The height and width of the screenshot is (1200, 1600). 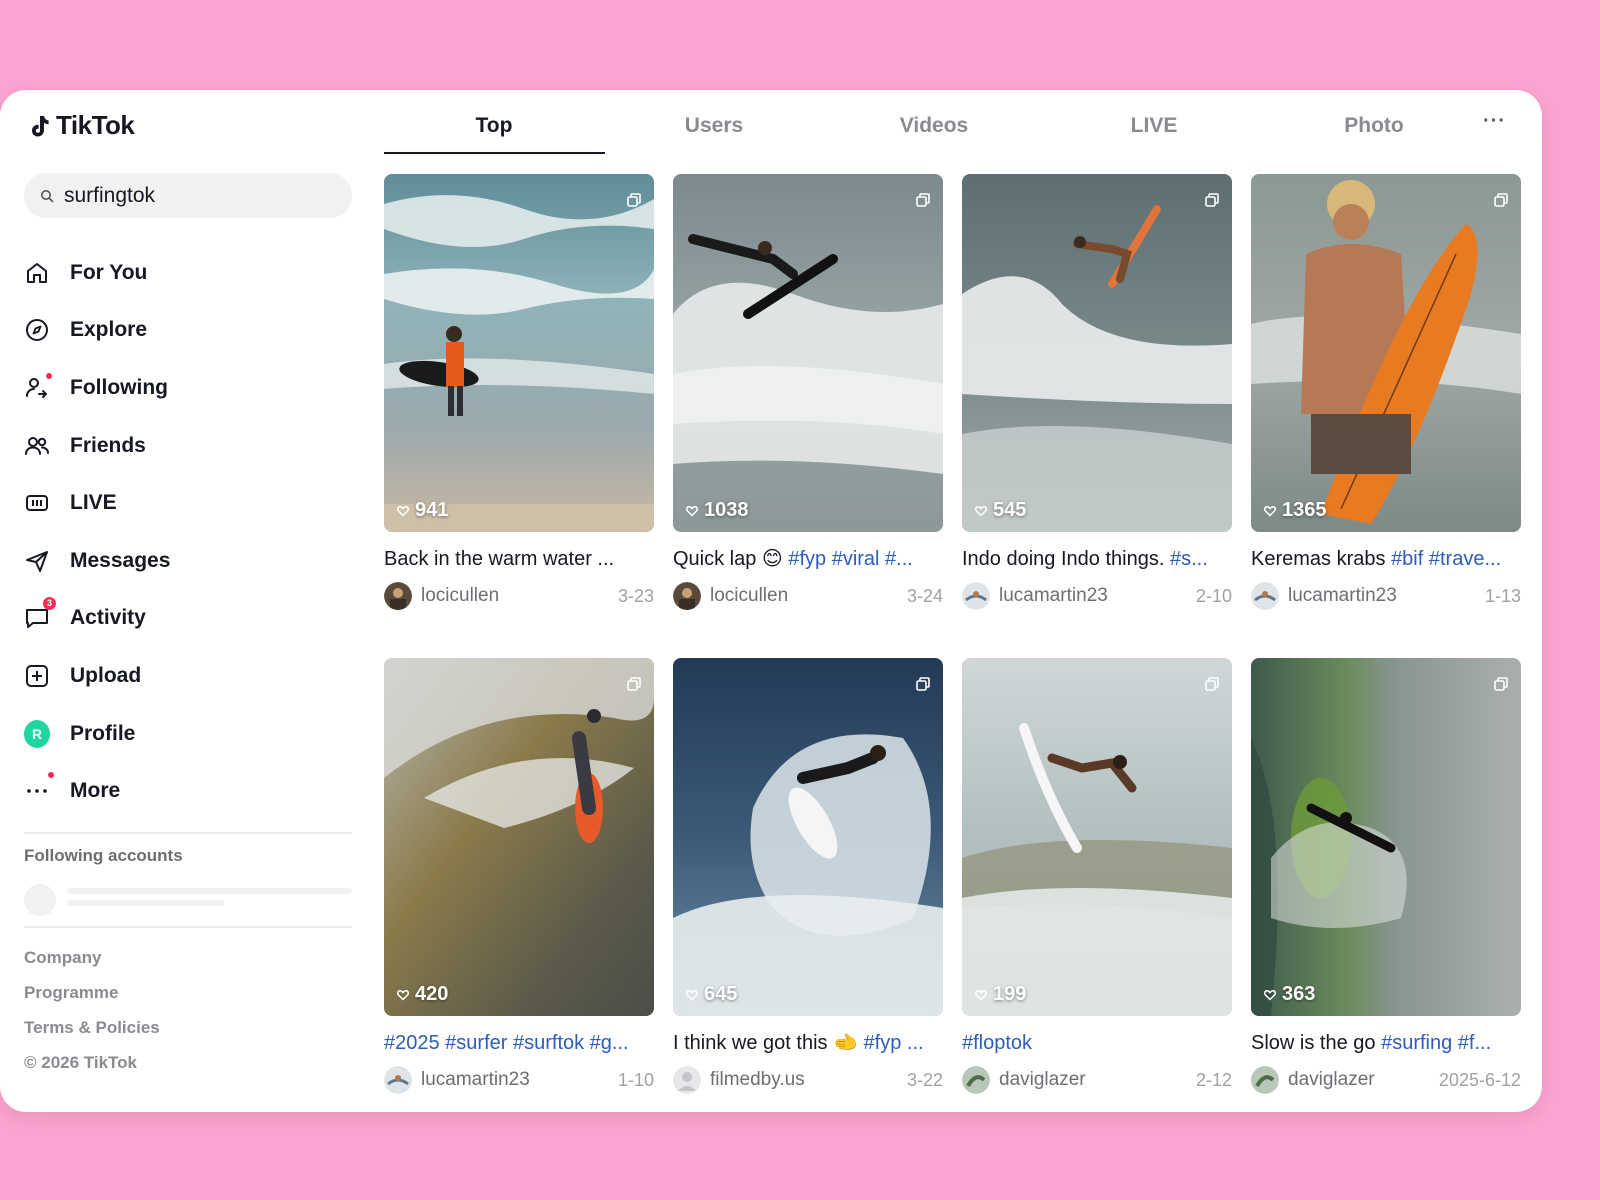 What do you see at coordinates (997, 1043) in the screenshot?
I see `caption-hashtags: #floptok` at bounding box center [997, 1043].